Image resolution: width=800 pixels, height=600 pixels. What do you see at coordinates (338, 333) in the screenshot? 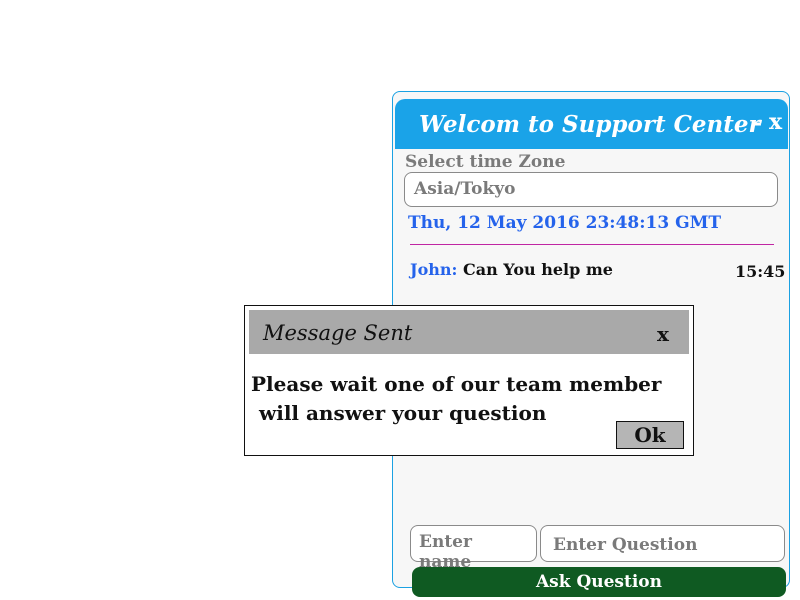
I see `dialog-title: Message Sent` at bounding box center [338, 333].